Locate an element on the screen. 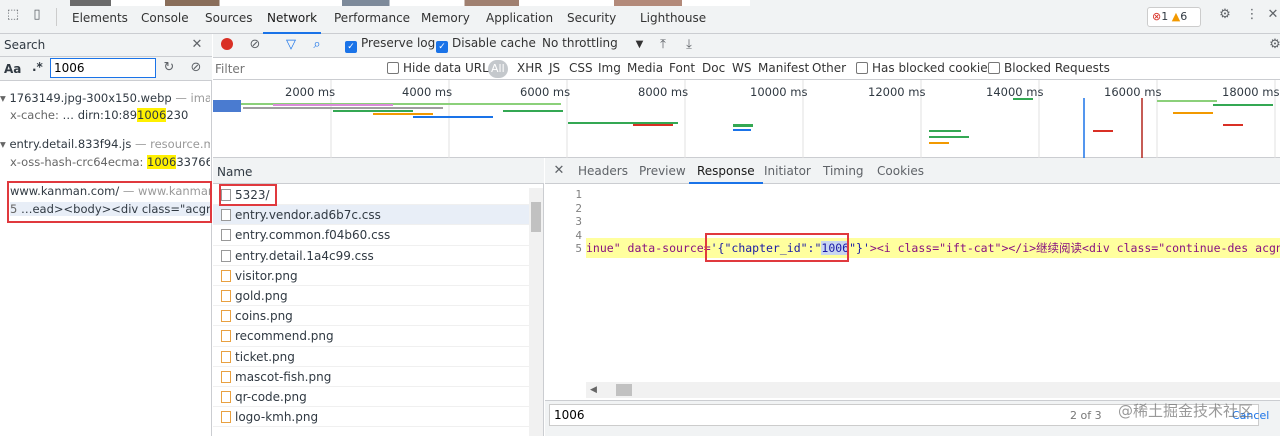  line-number: 1 is located at coordinates (578, 194).